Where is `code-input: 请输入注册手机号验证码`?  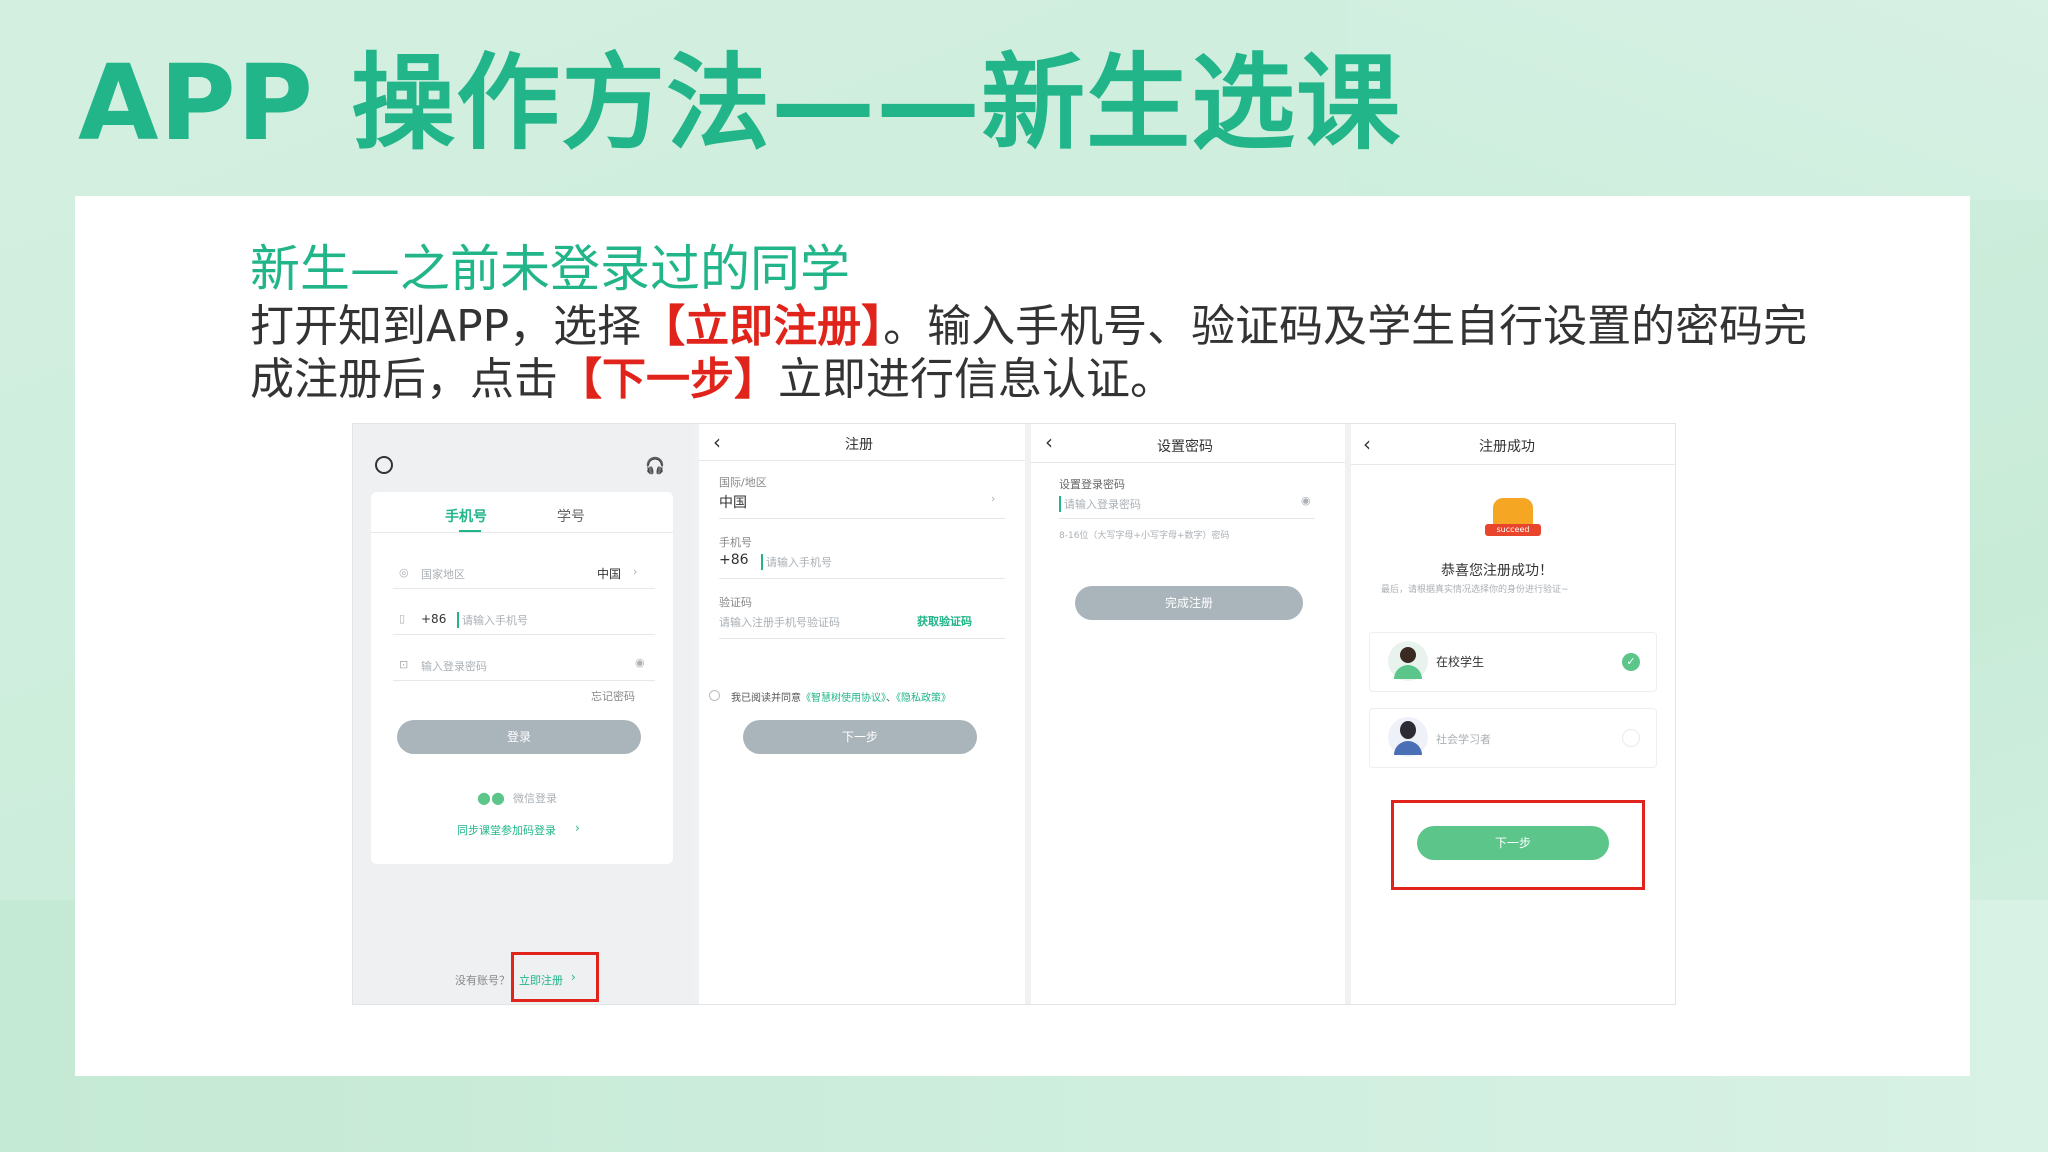 code-input: 请输入注册手机号验证码 is located at coordinates (779, 622).